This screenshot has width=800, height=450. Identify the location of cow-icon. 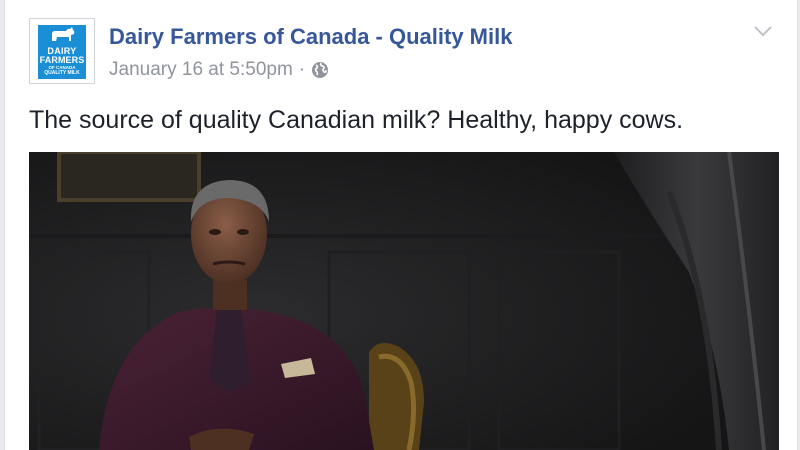
(63, 34).